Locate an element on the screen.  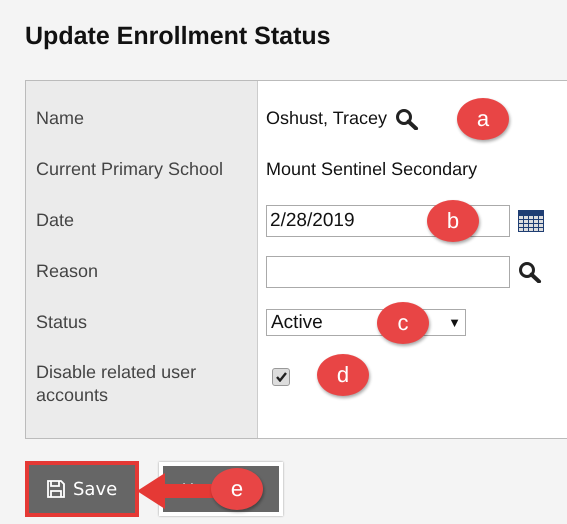
field-label: Reason is located at coordinates (67, 271).